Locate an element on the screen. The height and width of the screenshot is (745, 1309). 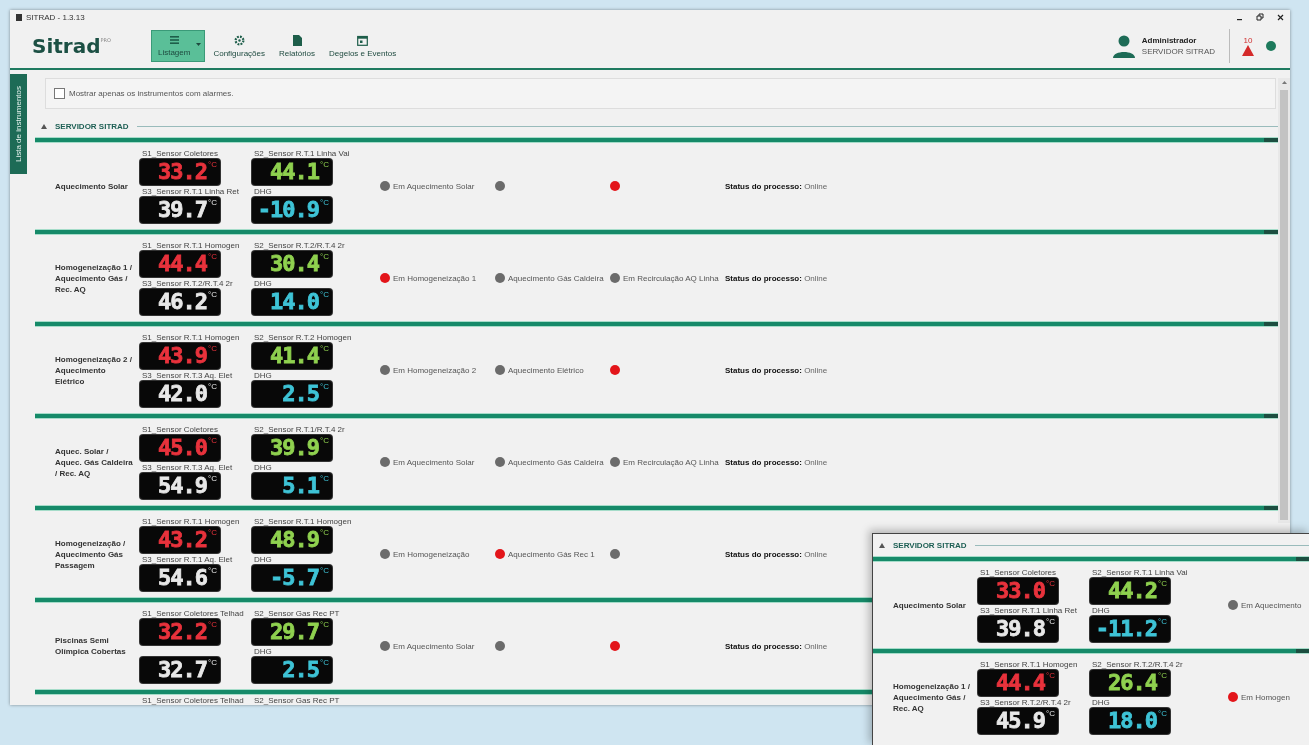
temperature-value: 42.0 is located at coordinates (182, 394).